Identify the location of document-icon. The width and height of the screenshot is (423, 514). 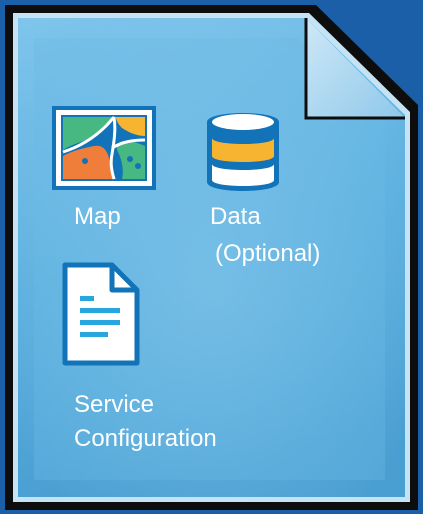
(101, 314).